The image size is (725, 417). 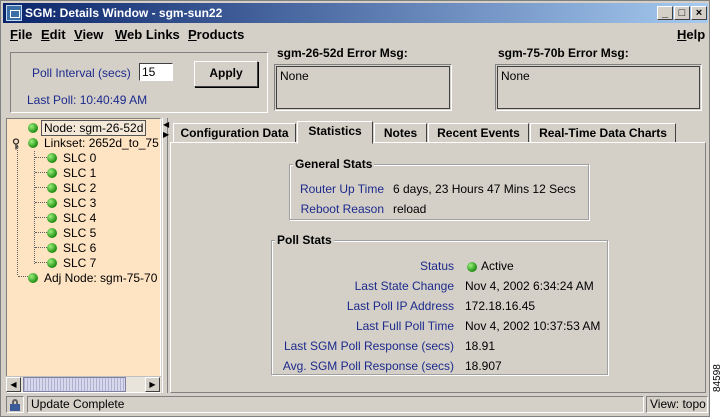 What do you see at coordinates (79, 173) in the screenshot?
I see `tree-item-slc: SLC 1` at bounding box center [79, 173].